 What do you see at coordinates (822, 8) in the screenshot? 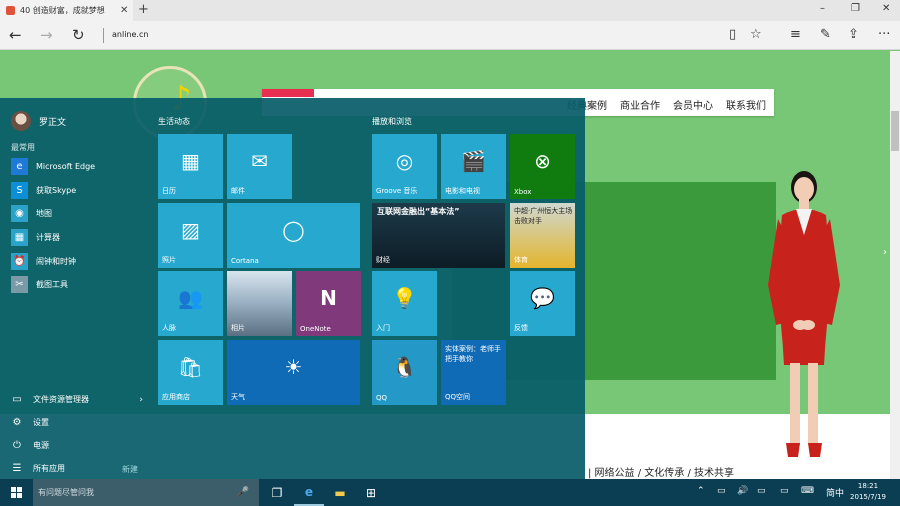
I see `minimize-button: –` at bounding box center [822, 8].